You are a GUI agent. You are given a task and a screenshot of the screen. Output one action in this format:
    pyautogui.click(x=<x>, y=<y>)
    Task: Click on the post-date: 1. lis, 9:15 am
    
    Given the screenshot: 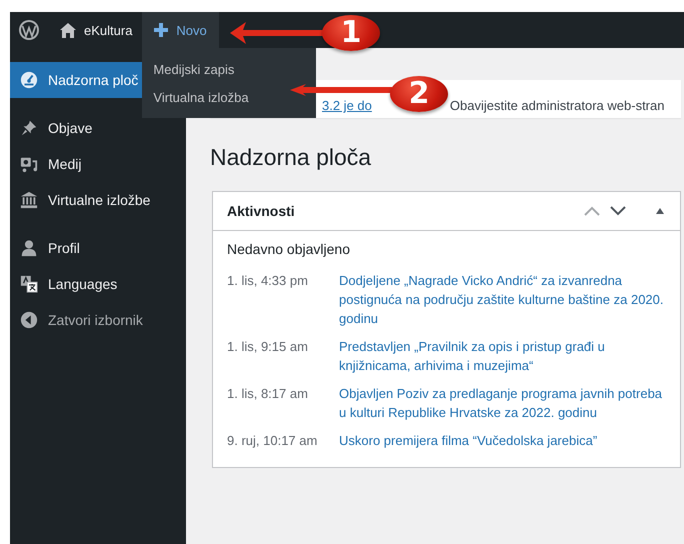 What is the action you would take?
    pyautogui.click(x=268, y=347)
    